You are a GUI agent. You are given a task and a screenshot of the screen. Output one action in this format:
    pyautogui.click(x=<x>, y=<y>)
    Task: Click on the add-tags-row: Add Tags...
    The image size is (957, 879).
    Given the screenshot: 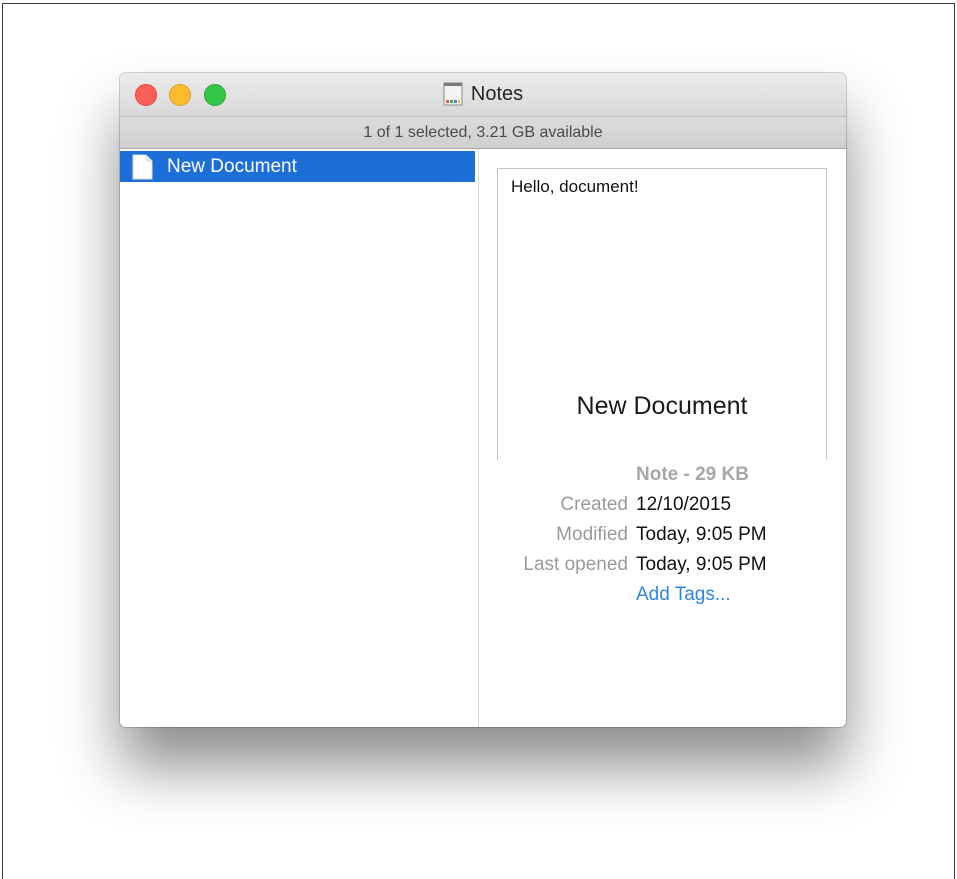 What is the action you would take?
    pyautogui.click(x=662, y=599)
    